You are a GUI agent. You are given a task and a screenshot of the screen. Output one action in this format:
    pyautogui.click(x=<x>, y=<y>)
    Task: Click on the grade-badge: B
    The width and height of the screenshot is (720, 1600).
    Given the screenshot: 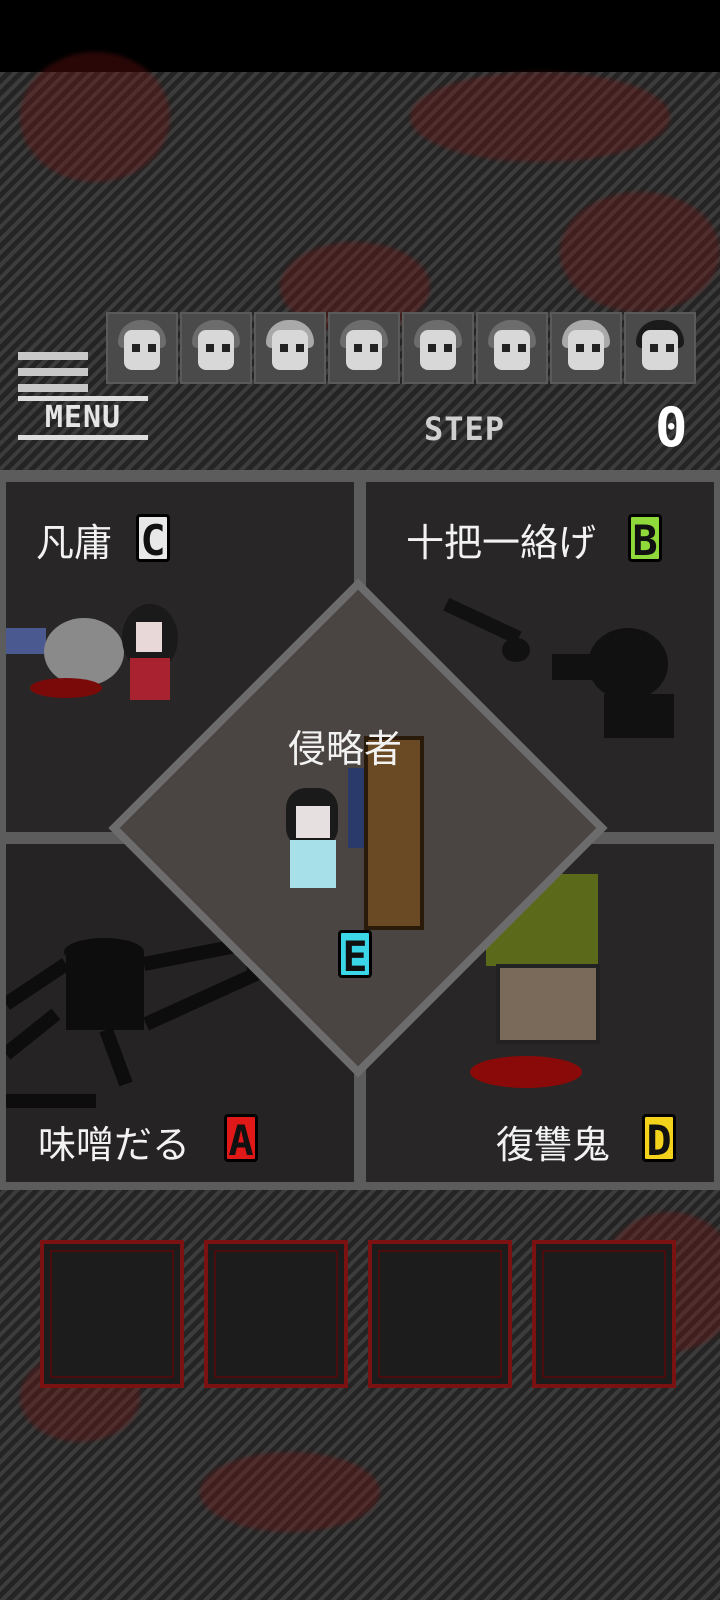 What is the action you would take?
    pyautogui.click(x=645, y=539)
    